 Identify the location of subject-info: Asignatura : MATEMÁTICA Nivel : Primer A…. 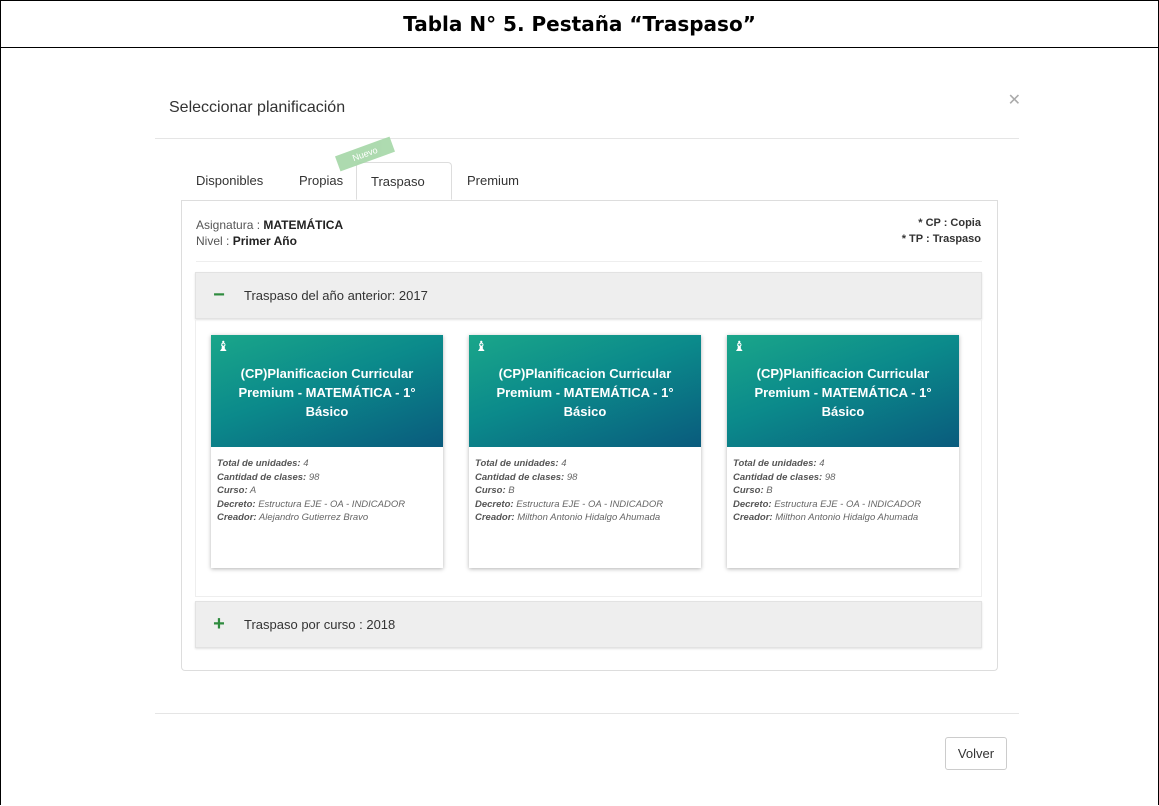
(269, 233).